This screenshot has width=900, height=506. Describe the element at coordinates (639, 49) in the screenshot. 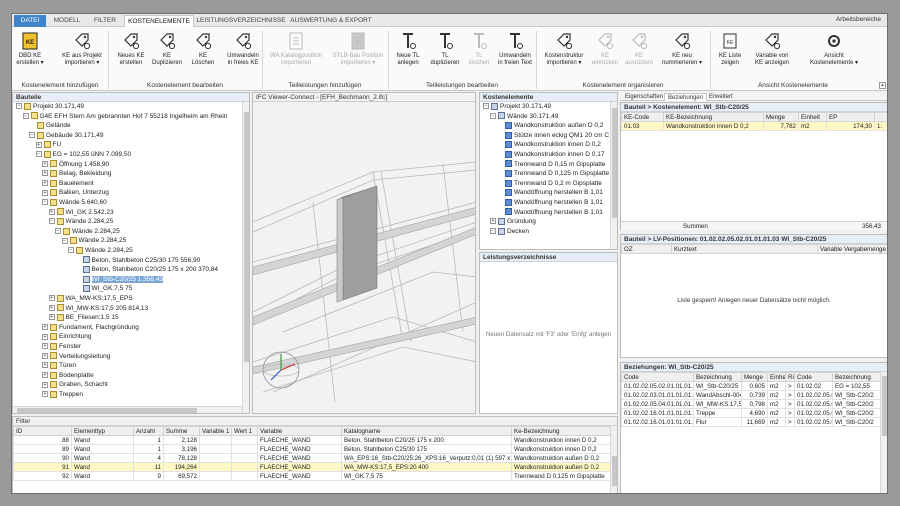

I see `ribbon-button-14: KE ausrücken` at that location.